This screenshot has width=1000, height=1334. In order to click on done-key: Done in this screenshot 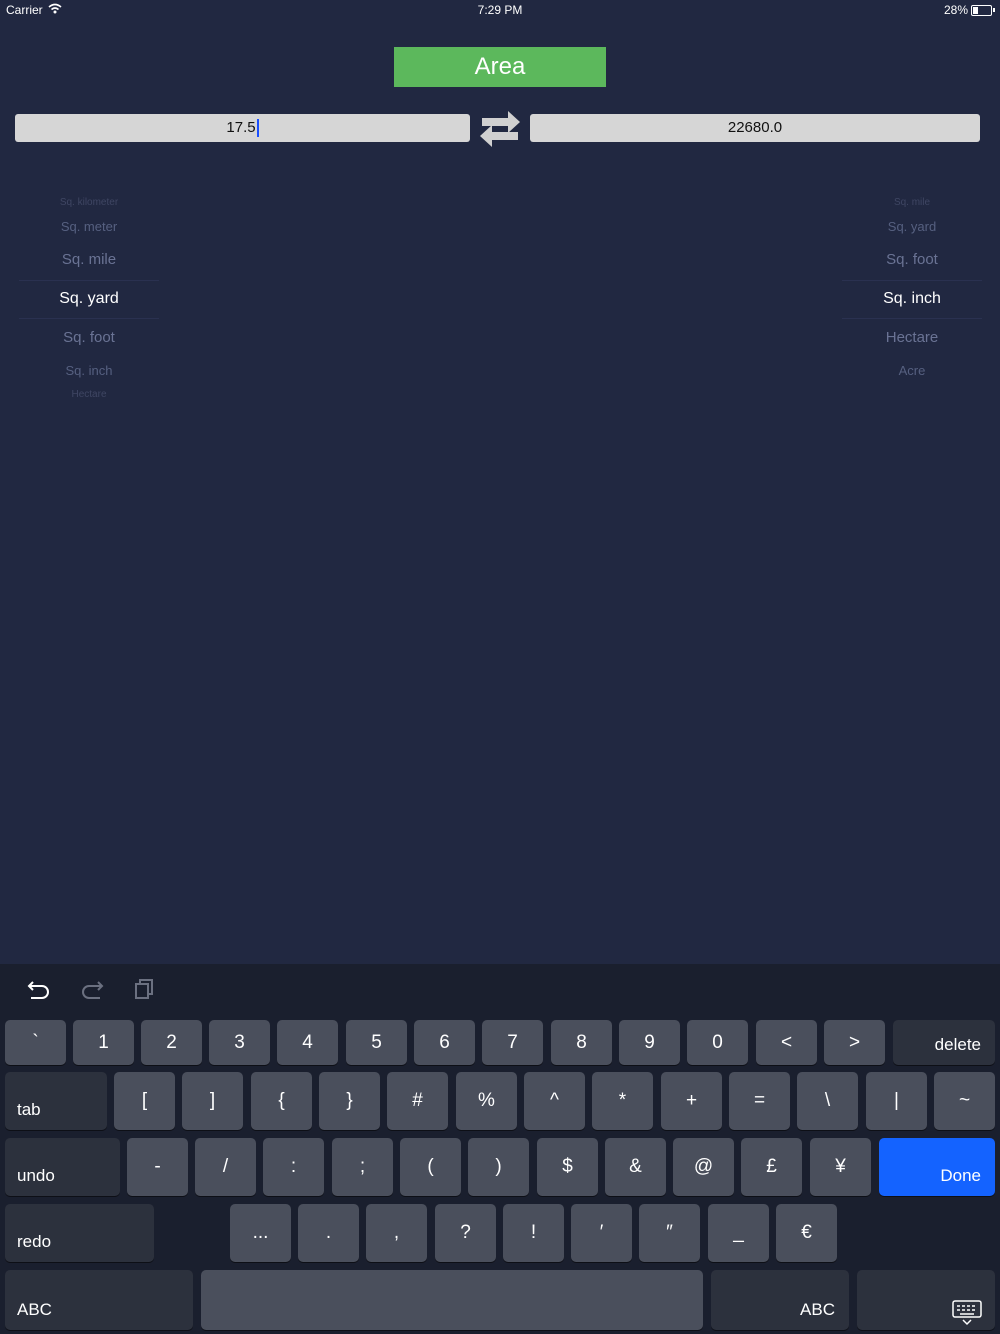, I will do `click(937, 1167)`.